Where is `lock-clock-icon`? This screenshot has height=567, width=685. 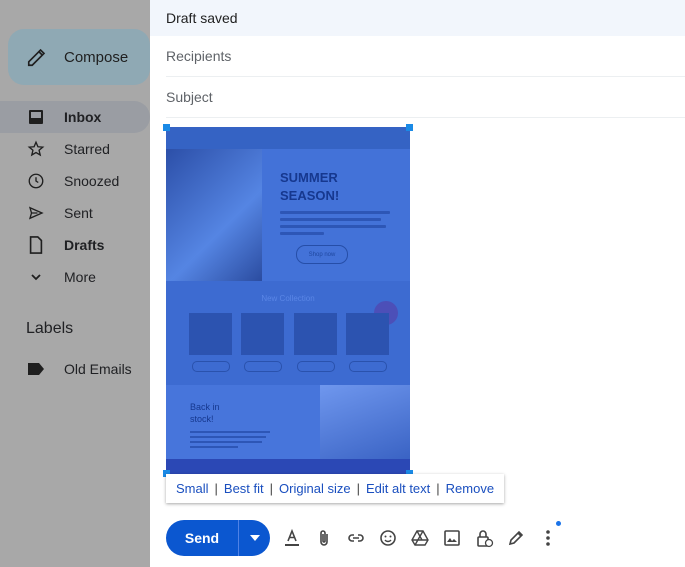 lock-clock-icon is located at coordinates (485, 539).